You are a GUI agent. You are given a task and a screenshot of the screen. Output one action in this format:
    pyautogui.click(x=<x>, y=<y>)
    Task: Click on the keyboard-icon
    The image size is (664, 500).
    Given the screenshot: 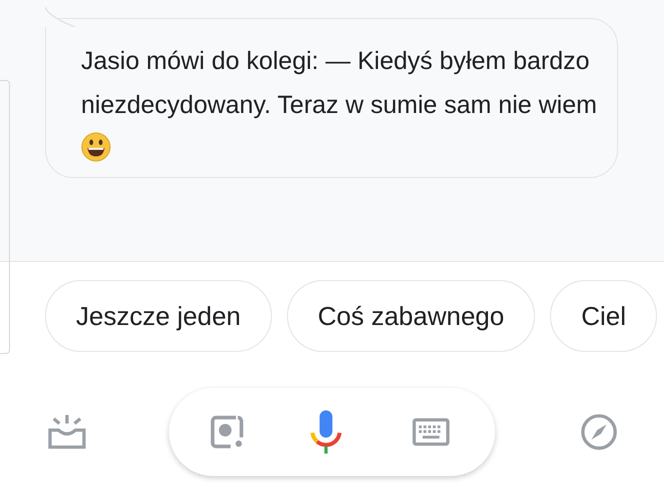 What is the action you would take?
    pyautogui.click(x=431, y=432)
    